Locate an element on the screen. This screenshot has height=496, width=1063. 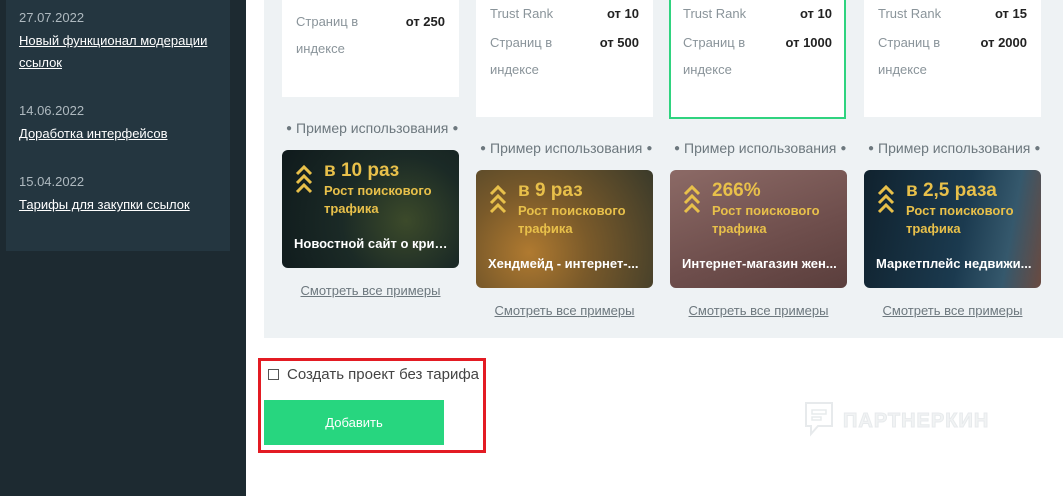
news-link: Тарифы для закупки ссылок is located at coordinates (121, 205).